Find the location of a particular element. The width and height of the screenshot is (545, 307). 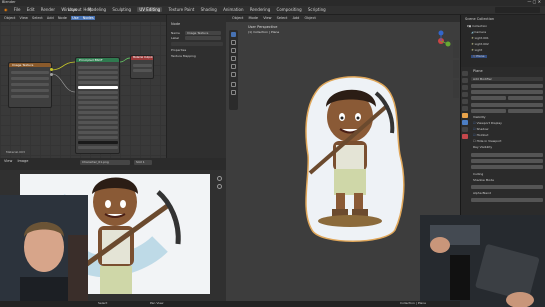

image-texture-node: Image Texture is located at coordinates (30, 85).